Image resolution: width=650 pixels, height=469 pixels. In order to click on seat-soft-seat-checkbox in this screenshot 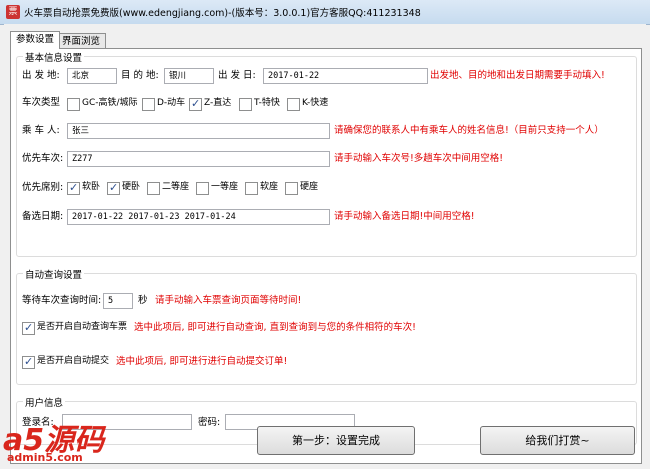, I will do `click(251, 188)`.